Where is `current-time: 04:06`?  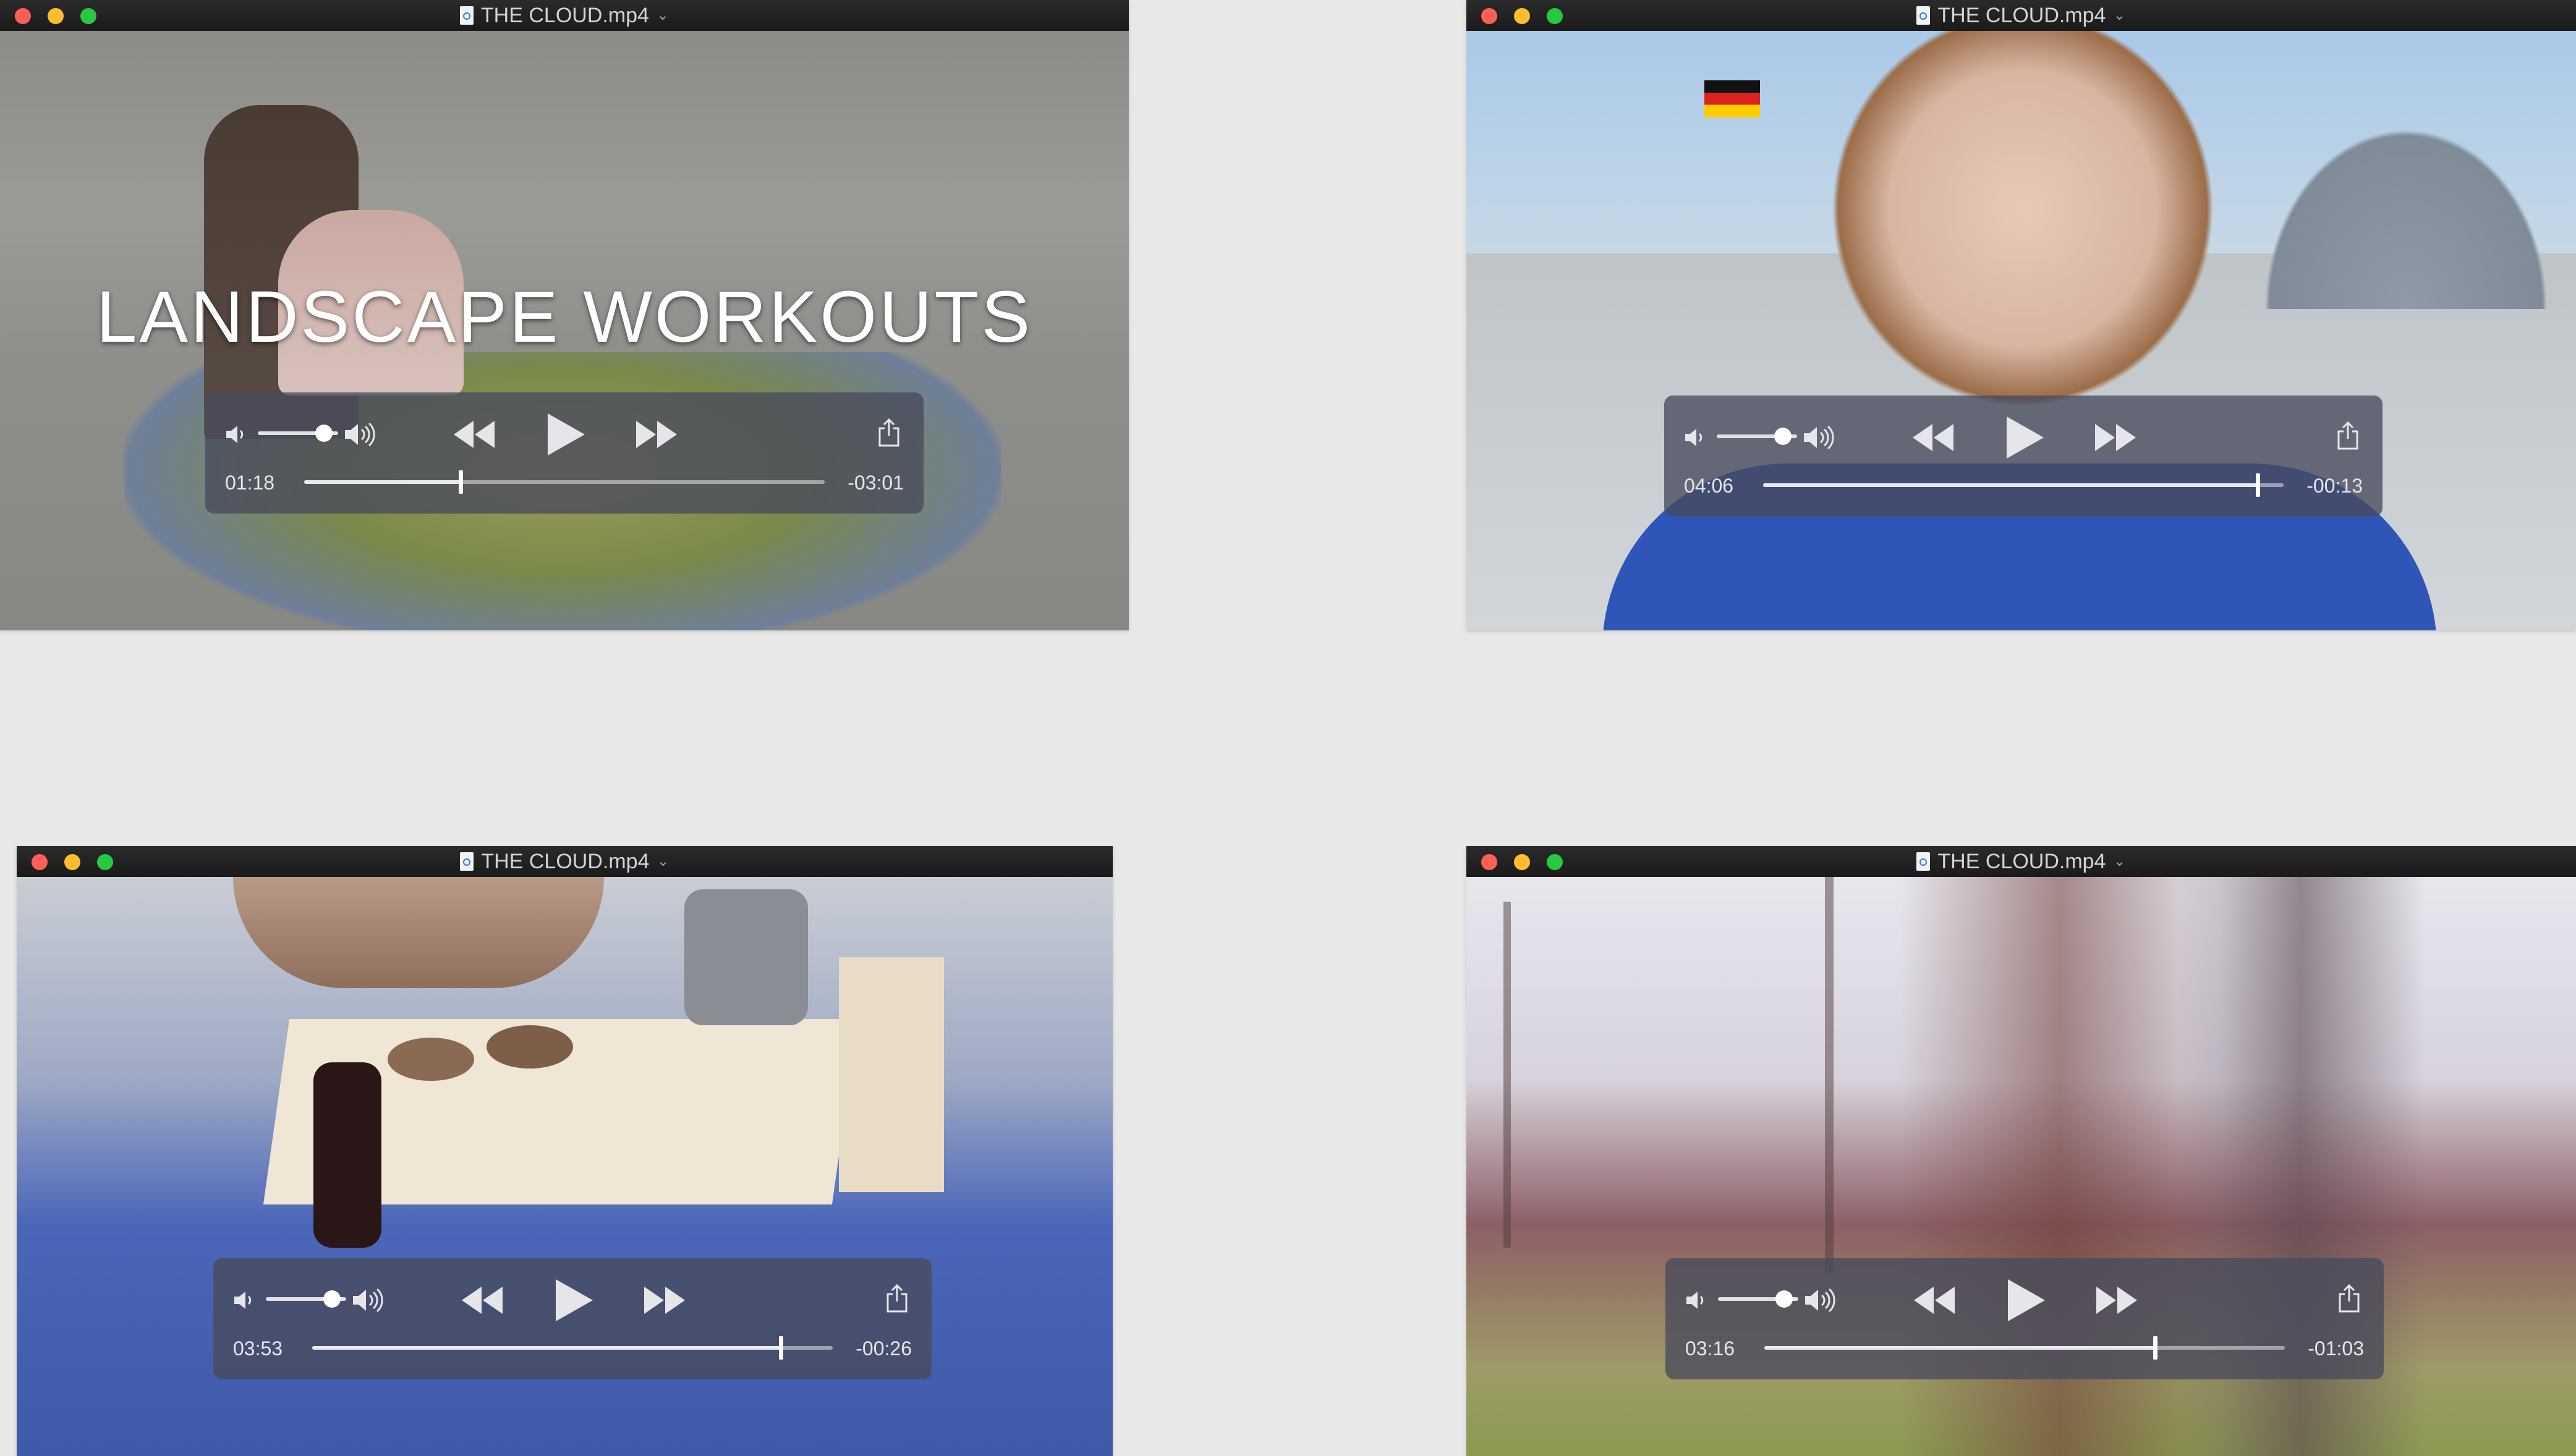
current-time: 04:06 is located at coordinates (1709, 486).